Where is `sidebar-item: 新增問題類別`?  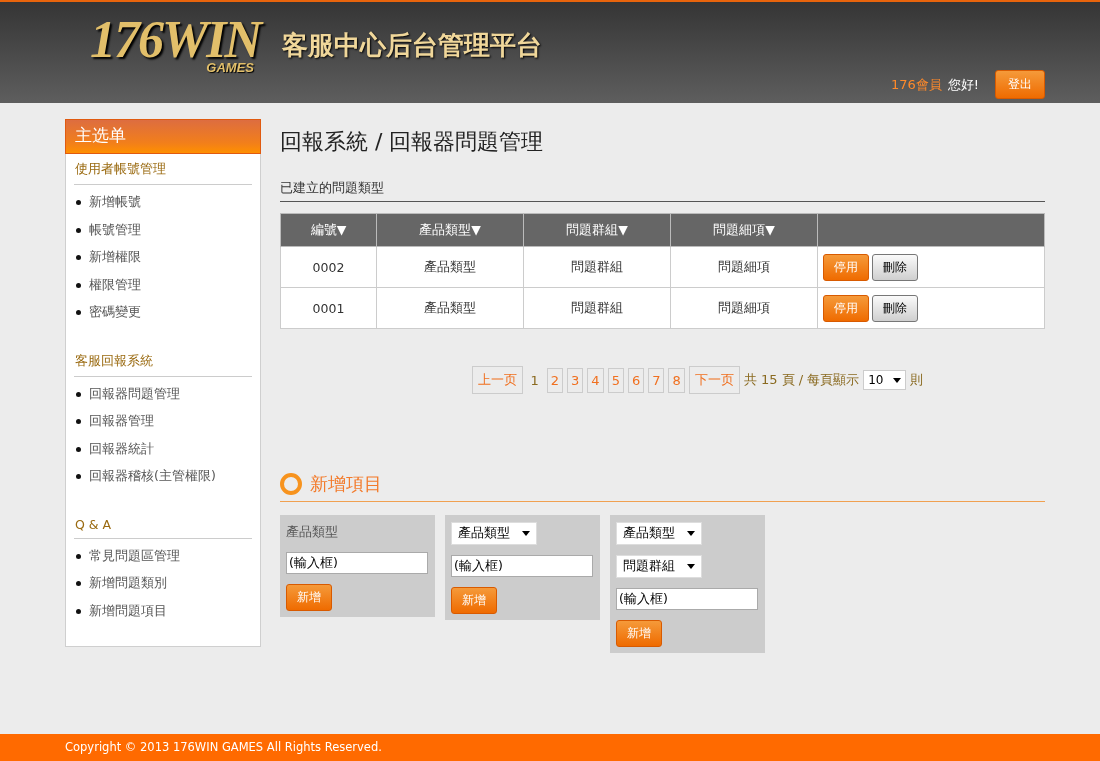 sidebar-item: 新增問題類別 is located at coordinates (128, 584).